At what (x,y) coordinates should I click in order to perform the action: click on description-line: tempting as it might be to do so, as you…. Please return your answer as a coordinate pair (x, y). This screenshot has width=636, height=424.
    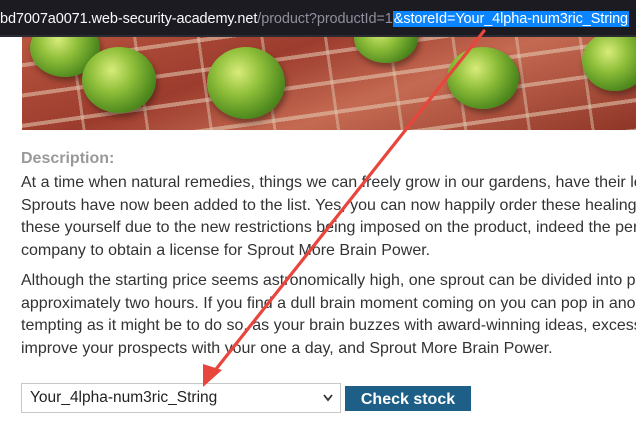
    Looking at the image, I should click on (328, 325).